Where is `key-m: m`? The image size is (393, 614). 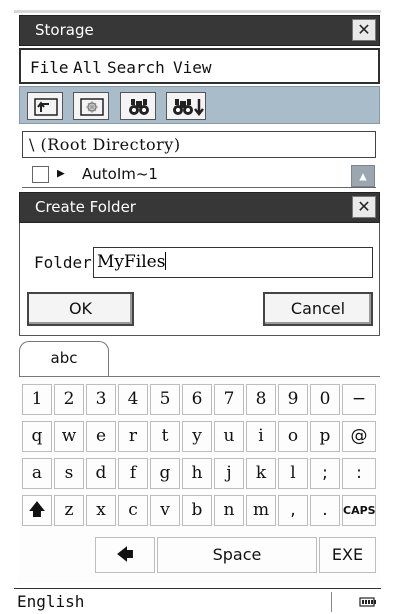
key-m: m is located at coordinates (261, 510).